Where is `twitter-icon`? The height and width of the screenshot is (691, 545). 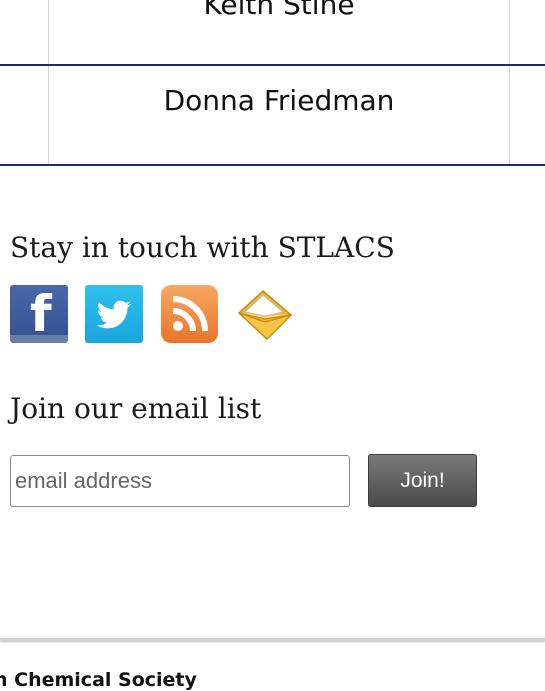
twitter-icon is located at coordinates (114, 314).